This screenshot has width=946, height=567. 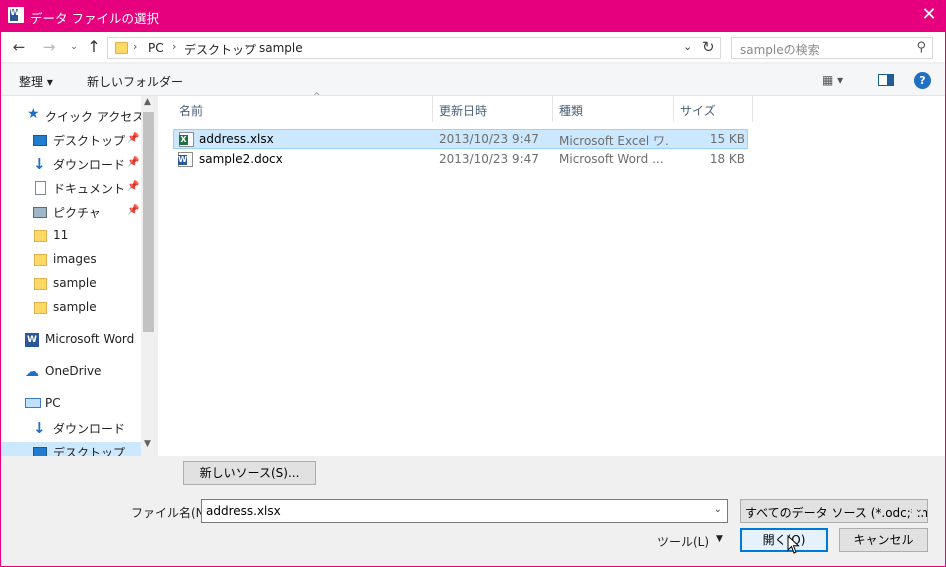 I want to click on nav-item-label: Microsoft Word, so click(x=90, y=339).